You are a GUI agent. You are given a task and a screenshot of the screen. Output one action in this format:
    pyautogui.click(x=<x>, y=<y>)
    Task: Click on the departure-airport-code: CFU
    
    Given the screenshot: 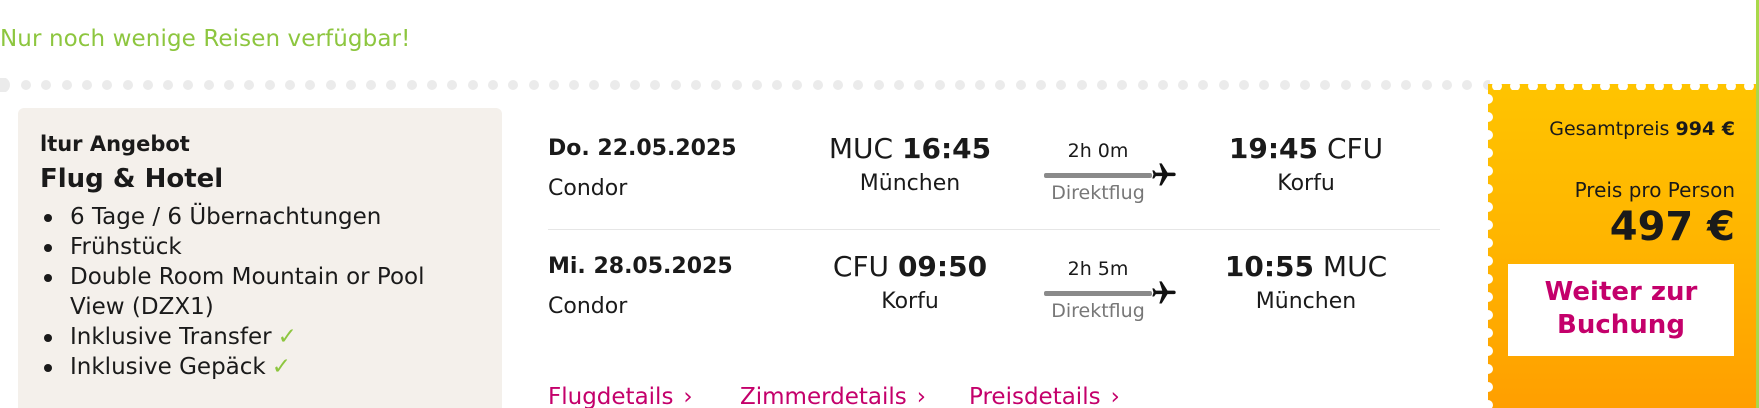 What is the action you would take?
    pyautogui.click(x=861, y=266)
    